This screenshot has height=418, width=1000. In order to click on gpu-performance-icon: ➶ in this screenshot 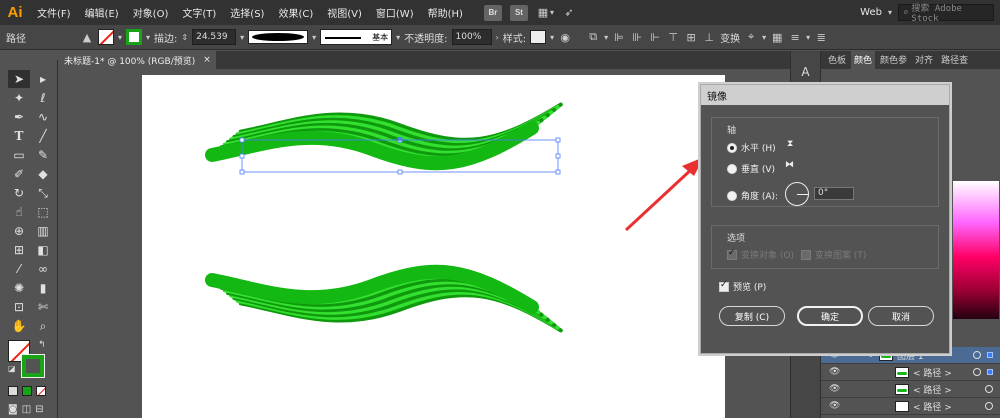, I will do `click(569, 13)`.